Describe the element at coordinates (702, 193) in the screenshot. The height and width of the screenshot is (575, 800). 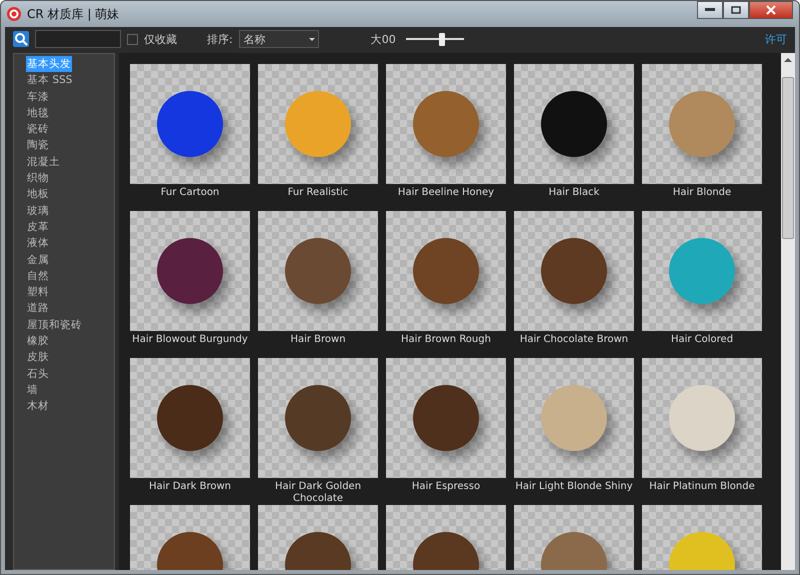
I see `material-name: Hair Blonde` at that location.